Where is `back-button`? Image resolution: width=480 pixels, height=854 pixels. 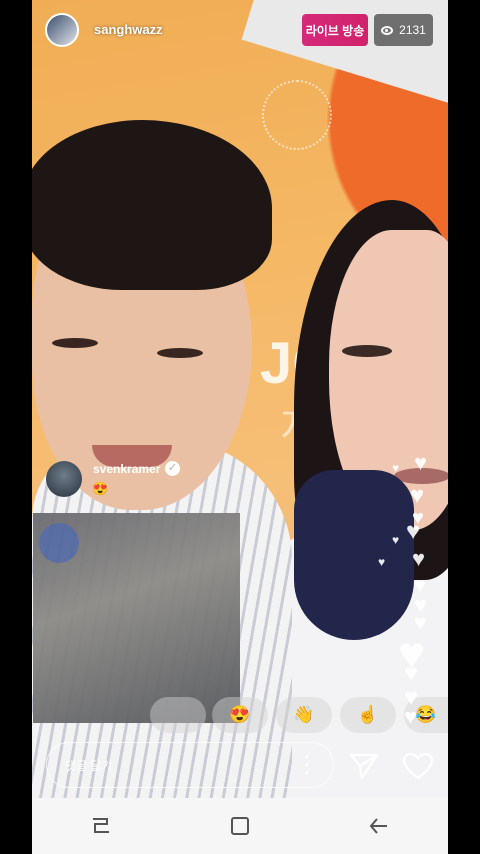
back-button is located at coordinates (379, 826).